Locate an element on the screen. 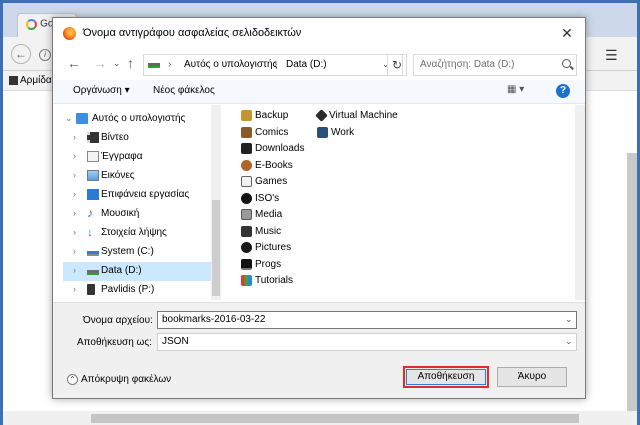  recent-locations-icon: ⌄ is located at coordinates (117, 63).